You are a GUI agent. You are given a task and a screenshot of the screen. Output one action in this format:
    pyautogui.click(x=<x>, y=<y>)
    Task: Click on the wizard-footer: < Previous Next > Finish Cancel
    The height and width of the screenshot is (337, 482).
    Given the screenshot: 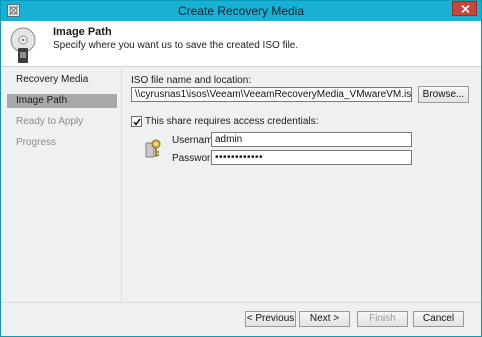 What is the action you would take?
    pyautogui.click(x=241, y=319)
    